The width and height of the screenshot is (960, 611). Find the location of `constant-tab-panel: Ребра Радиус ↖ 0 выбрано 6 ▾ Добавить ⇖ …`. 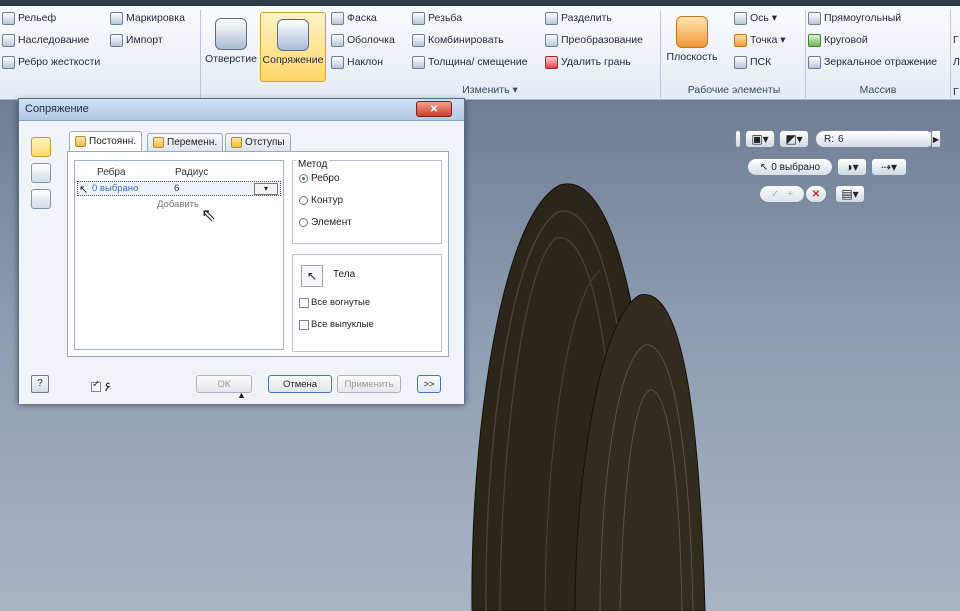

constant-tab-panel: Ребра Радиус ↖ 0 выбрано 6 ▾ Добавить ⇖ … is located at coordinates (258, 254).